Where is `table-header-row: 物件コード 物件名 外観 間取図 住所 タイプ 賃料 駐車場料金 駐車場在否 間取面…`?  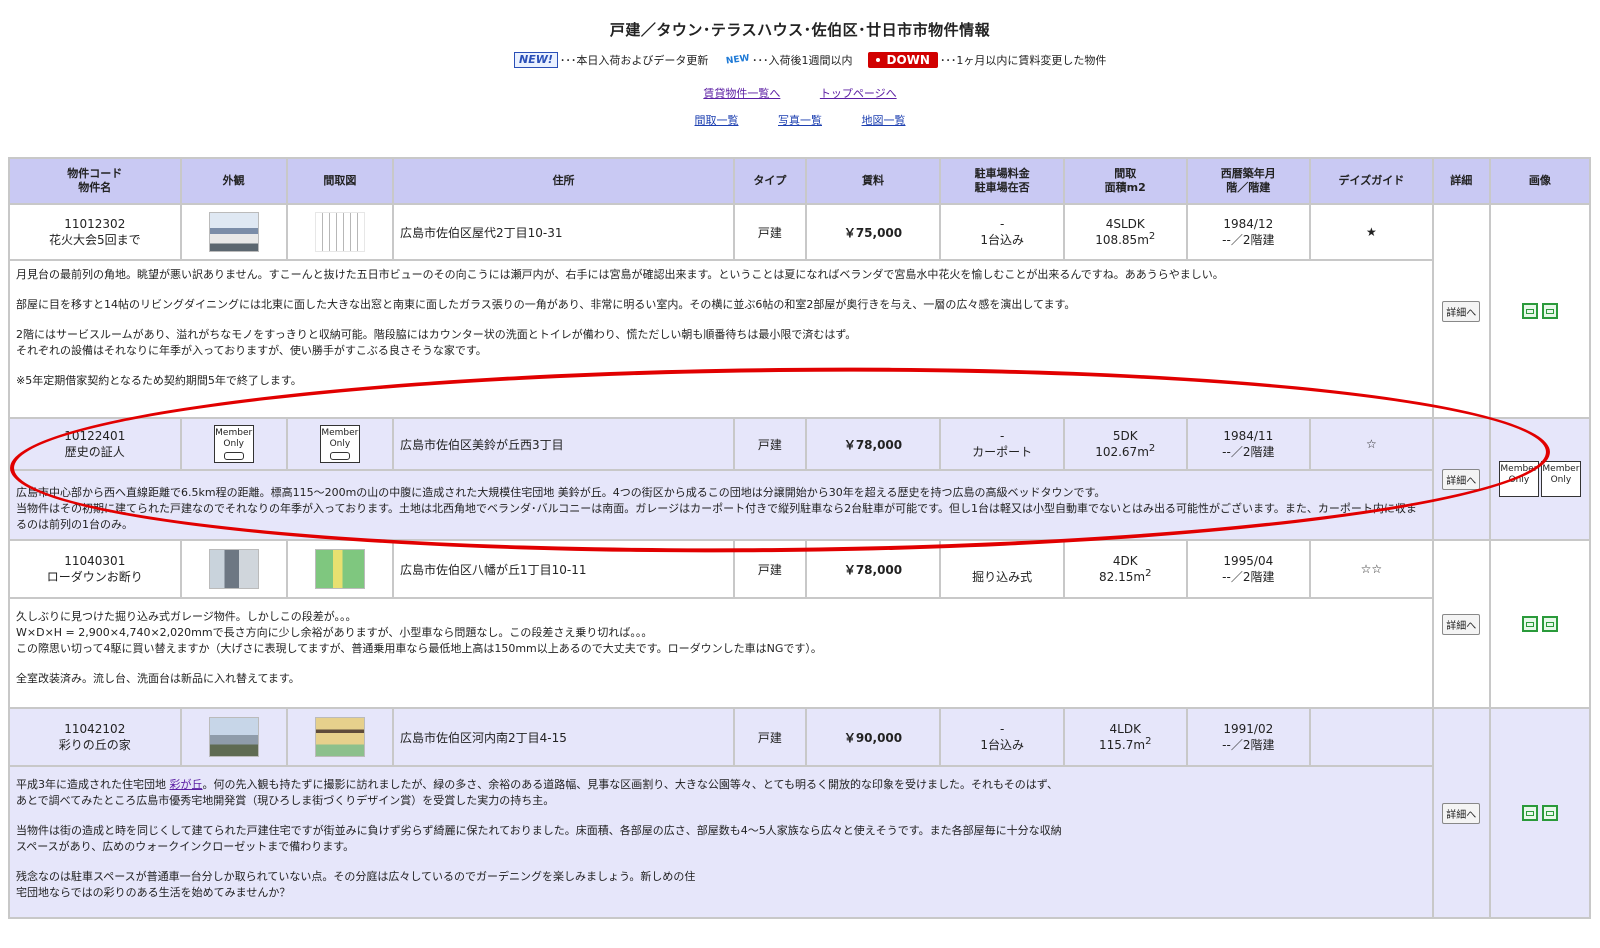 table-header-row: 物件コード 物件名 外観 間取図 住所 タイプ 賃料 駐車場料金 駐車場在否 間取面… is located at coordinates (800, 181).